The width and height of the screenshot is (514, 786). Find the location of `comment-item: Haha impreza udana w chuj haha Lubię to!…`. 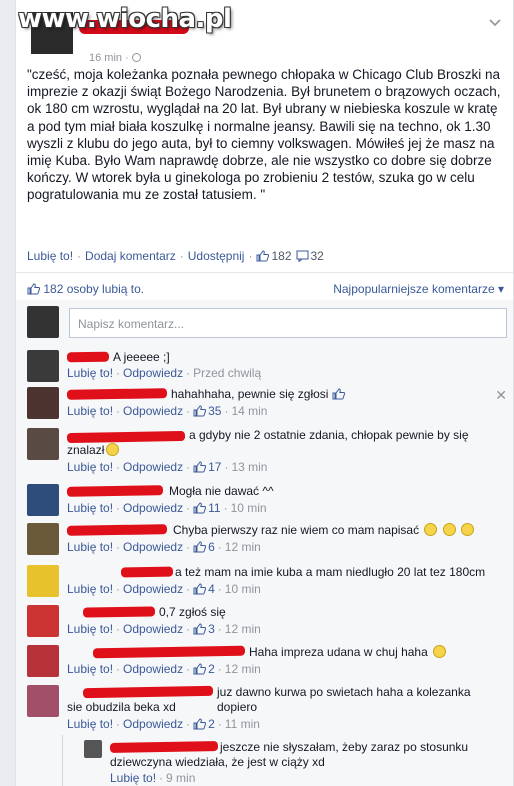

comment-item: Haha impreza udana w chuj haha Lubię to!… is located at coordinates (267, 661).